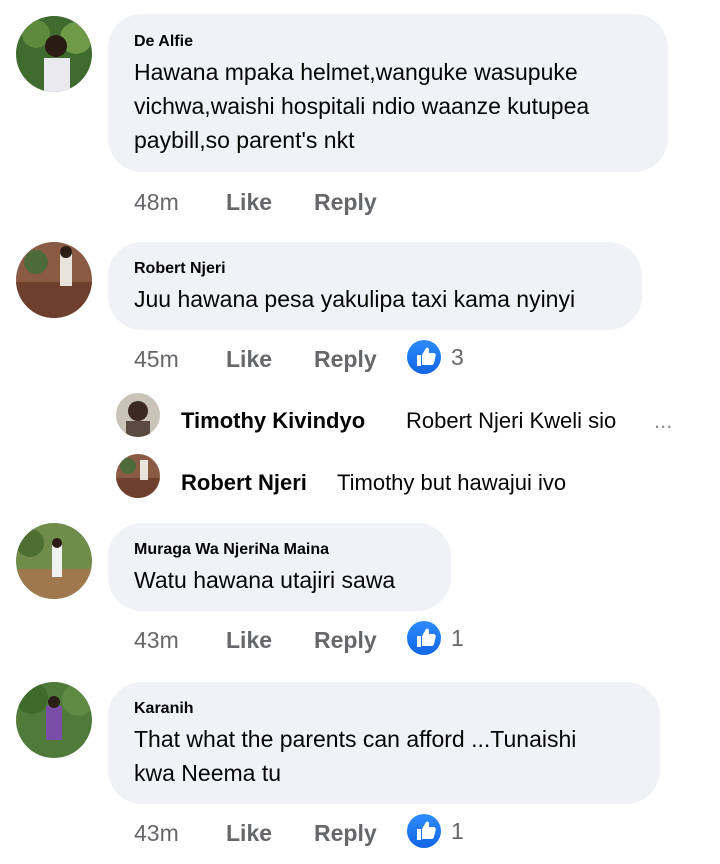  What do you see at coordinates (356, 72) in the screenshot?
I see `comment-text-line: Hawana mpaka helmet,wanguke wasupuke` at bounding box center [356, 72].